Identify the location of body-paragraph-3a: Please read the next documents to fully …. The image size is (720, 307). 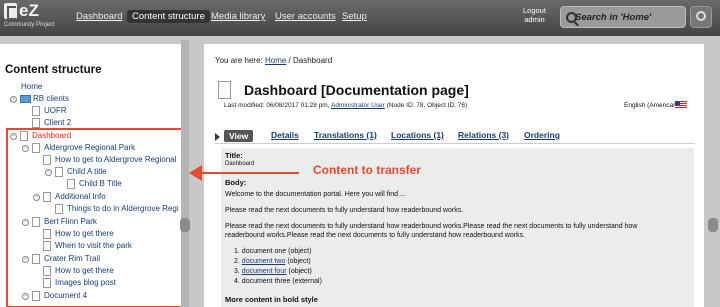
(431, 226).